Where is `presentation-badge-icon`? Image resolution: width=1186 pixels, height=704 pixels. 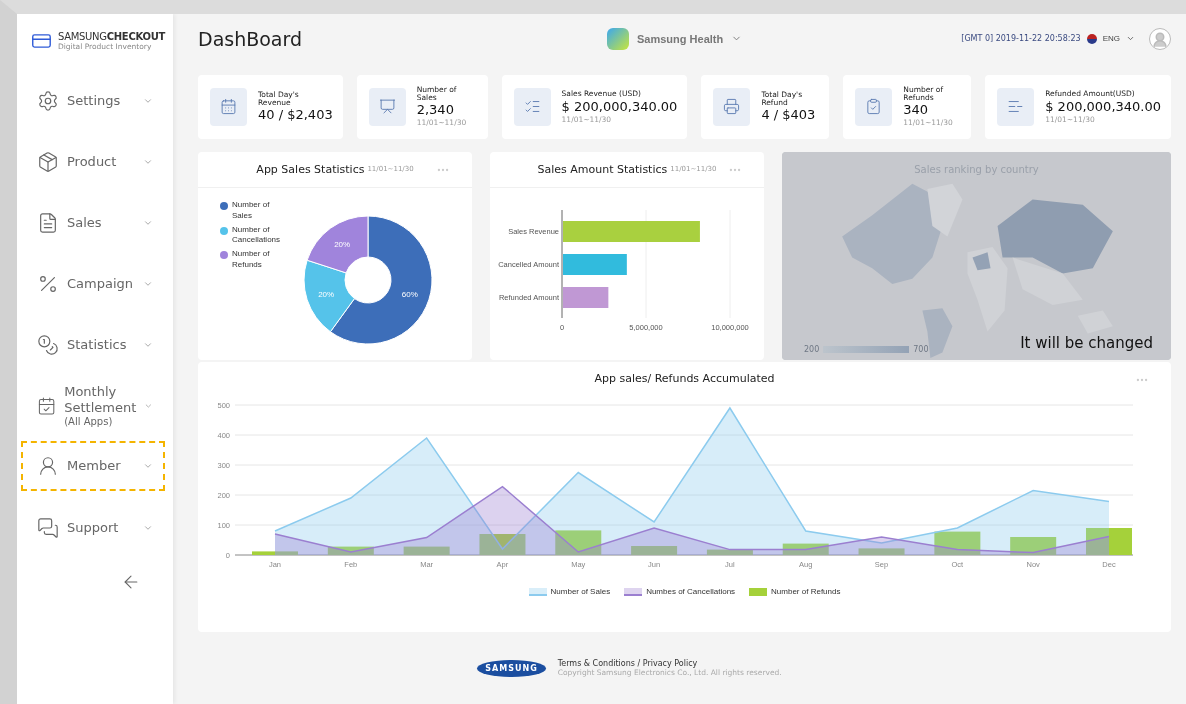
presentation-badge-icon is located at coordinates (387, 106).